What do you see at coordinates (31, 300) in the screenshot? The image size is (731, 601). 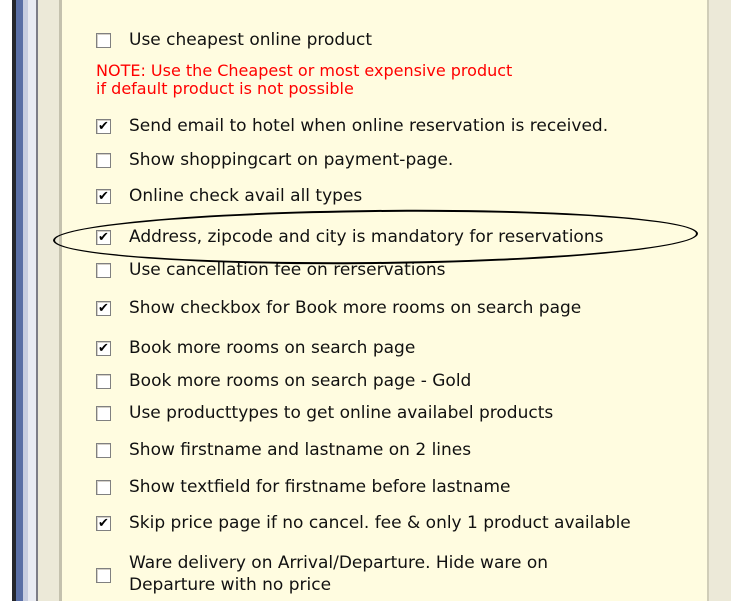 I see `window-frame-left` at bounding box center [31, 300].